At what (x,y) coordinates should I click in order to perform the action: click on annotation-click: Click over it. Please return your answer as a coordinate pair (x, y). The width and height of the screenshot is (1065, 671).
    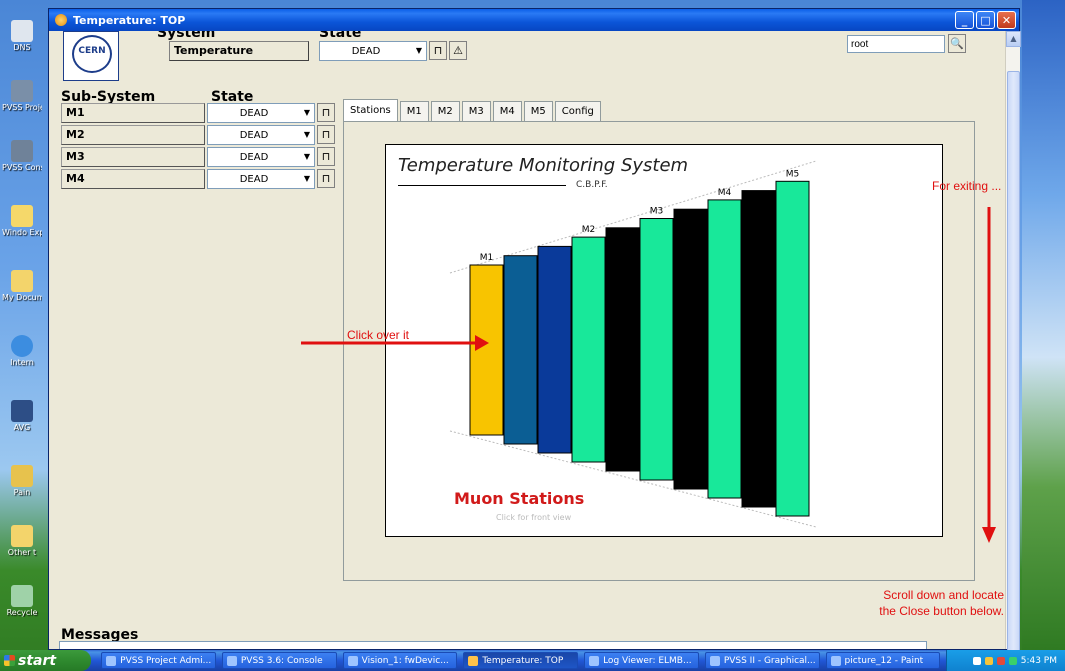
    Looking at the image, I should click on (378, 335).